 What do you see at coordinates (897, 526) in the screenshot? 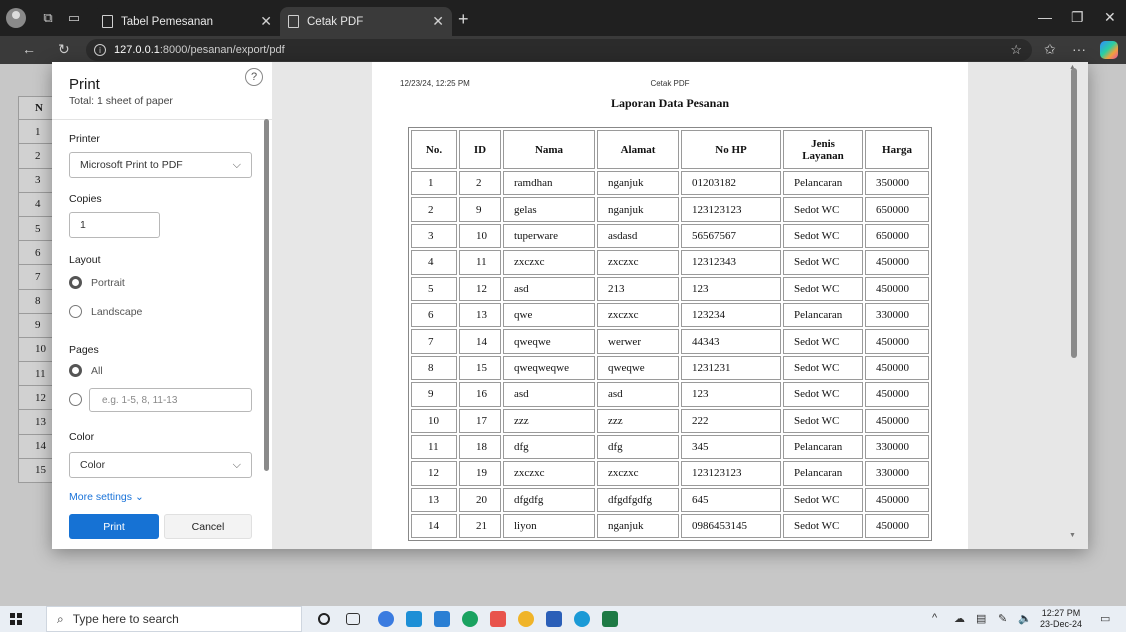
I see `table-cell: 450000` at bounding box center [897, 526].